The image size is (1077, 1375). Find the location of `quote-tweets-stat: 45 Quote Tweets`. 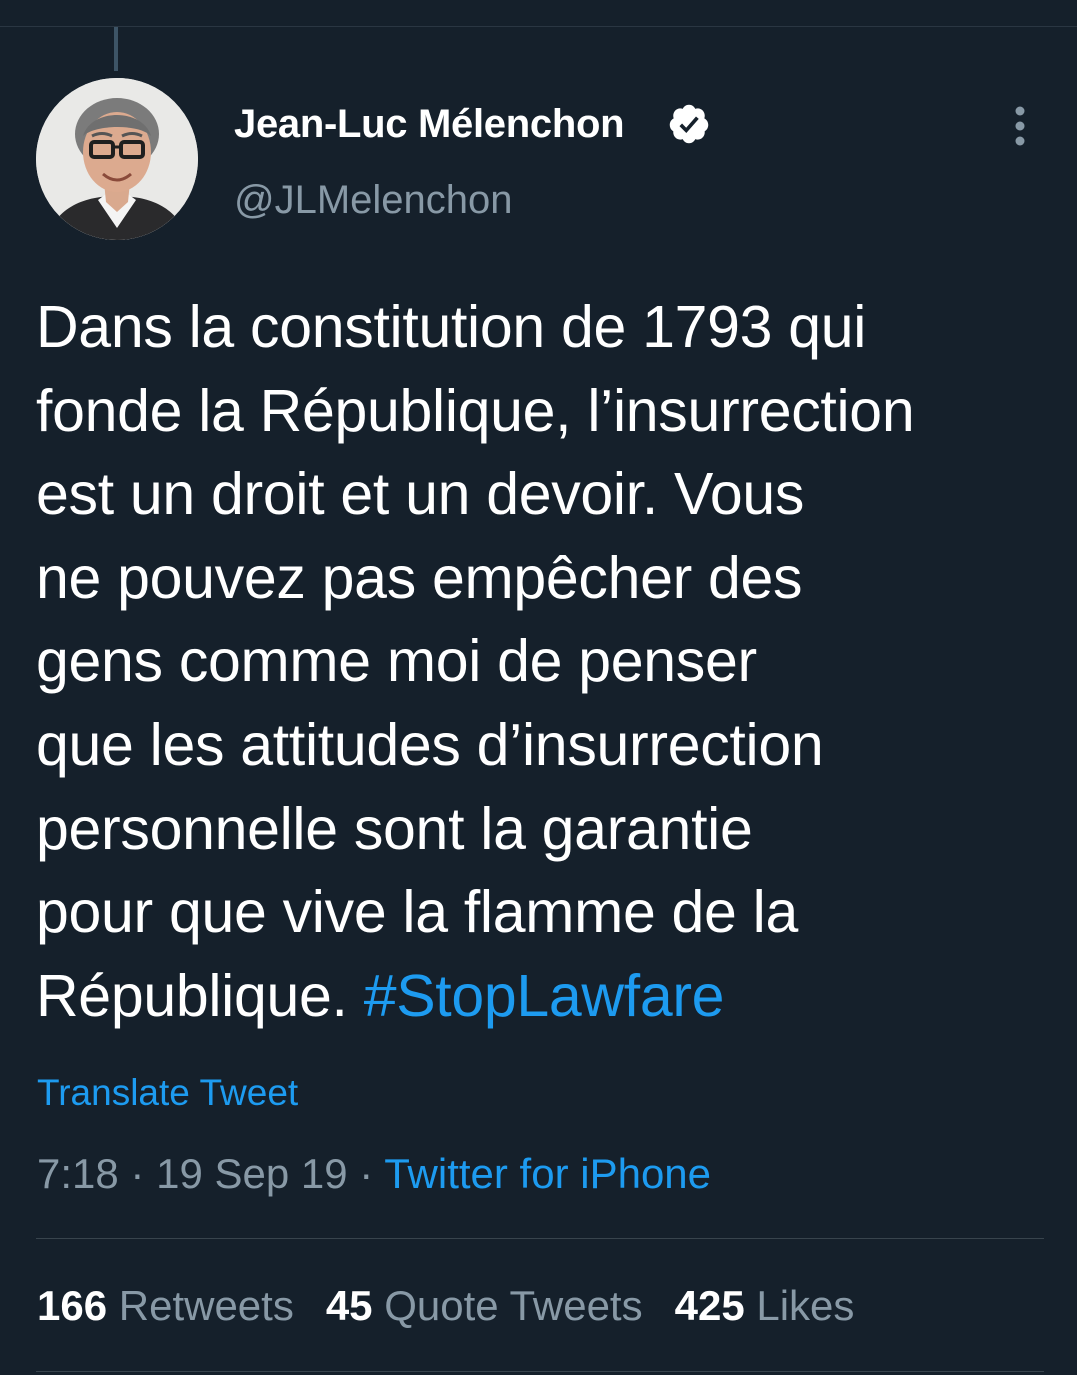

quote-tweets-stat: 45 Quote Tweets is located at coordinates (484, 1306).